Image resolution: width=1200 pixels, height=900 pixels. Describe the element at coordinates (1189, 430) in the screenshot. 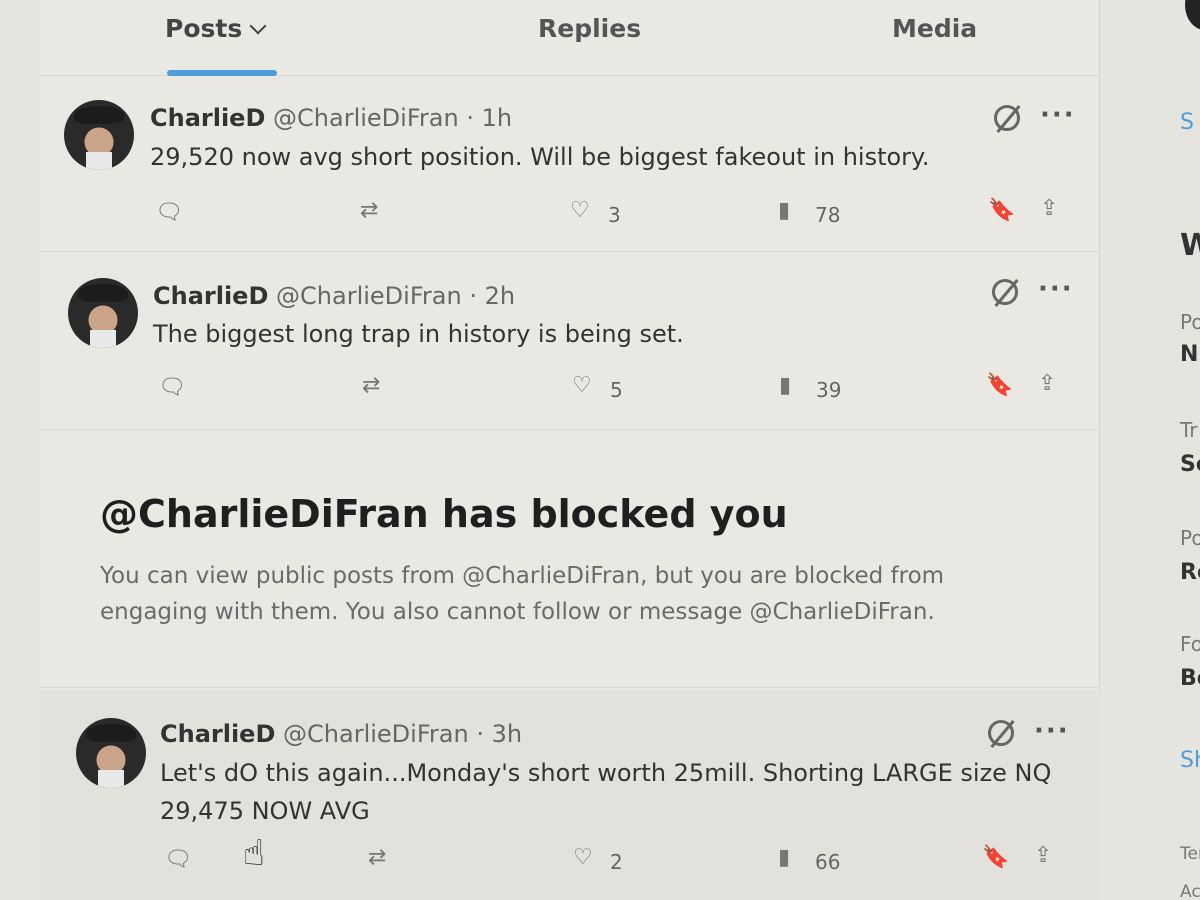

I see `sidebar-label: Tr` at that location.